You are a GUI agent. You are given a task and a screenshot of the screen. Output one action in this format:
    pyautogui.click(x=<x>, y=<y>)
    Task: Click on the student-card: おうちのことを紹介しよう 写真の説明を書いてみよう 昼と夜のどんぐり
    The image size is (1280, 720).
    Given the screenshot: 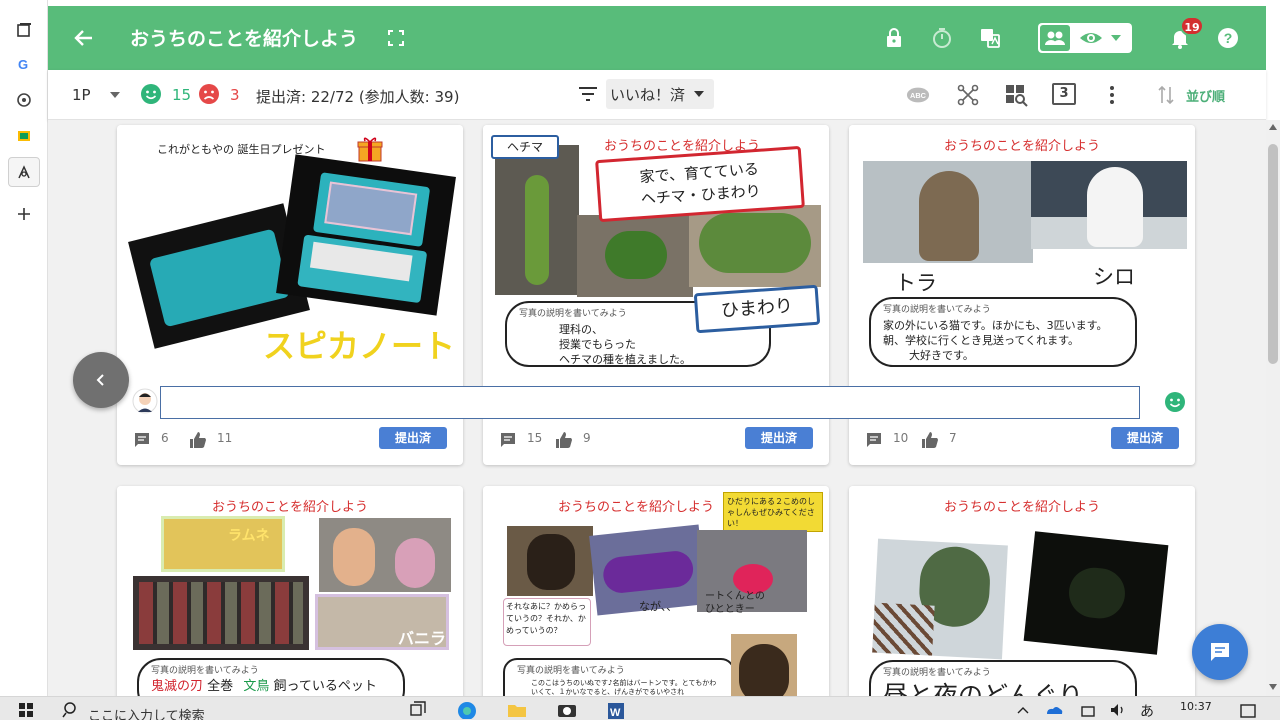 What is the action you would take?
    pyautogui.click(x=1022, y=591)
    